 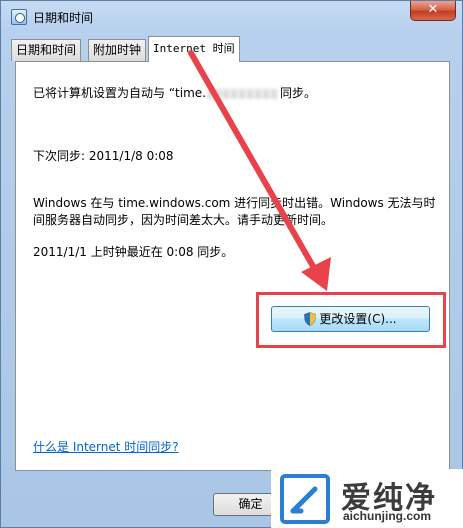 I want to click on redacted-server-name, so click(x=242, y=93).